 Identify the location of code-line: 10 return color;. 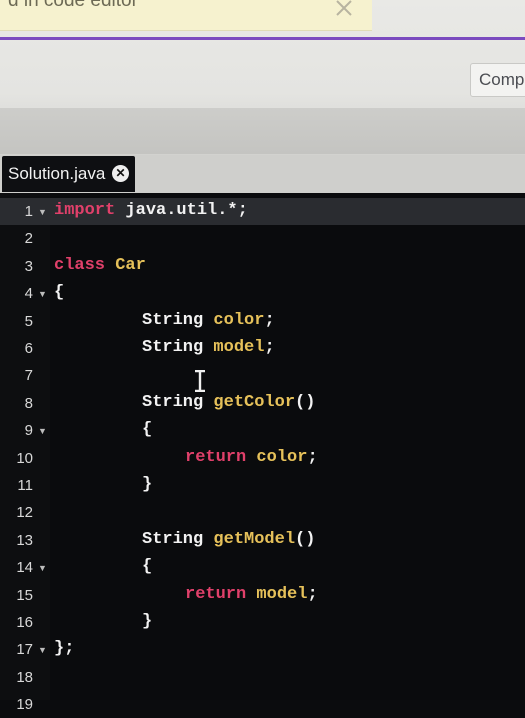
(262, 458).